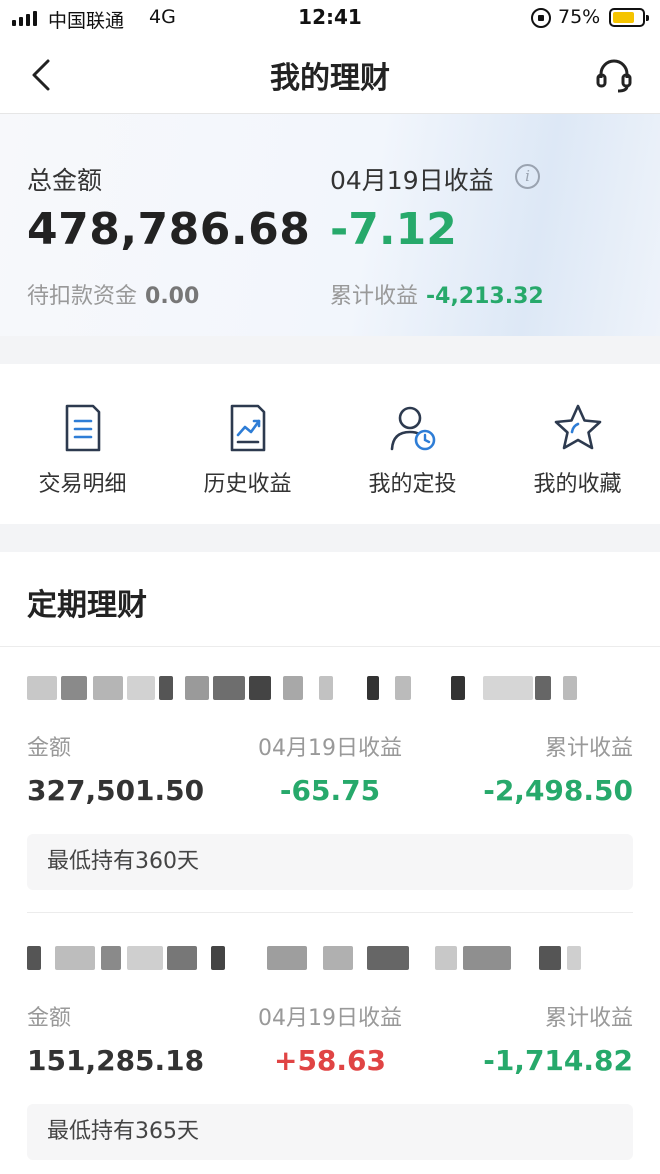 The width and height of the screenshot is (660, 1174). What do you see at coordinates (412, 428) in the screenshot?
I see `user-clock-icon` at bounding box center [412, 428].